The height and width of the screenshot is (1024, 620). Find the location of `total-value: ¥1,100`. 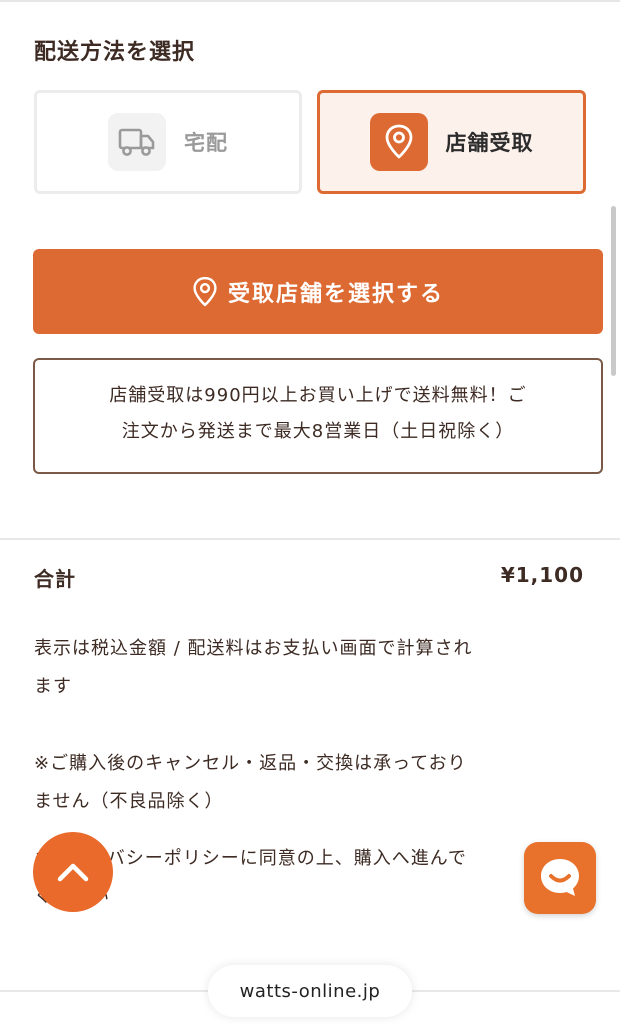

total-value: ¥1,100 is located at coordinates (542, 575).